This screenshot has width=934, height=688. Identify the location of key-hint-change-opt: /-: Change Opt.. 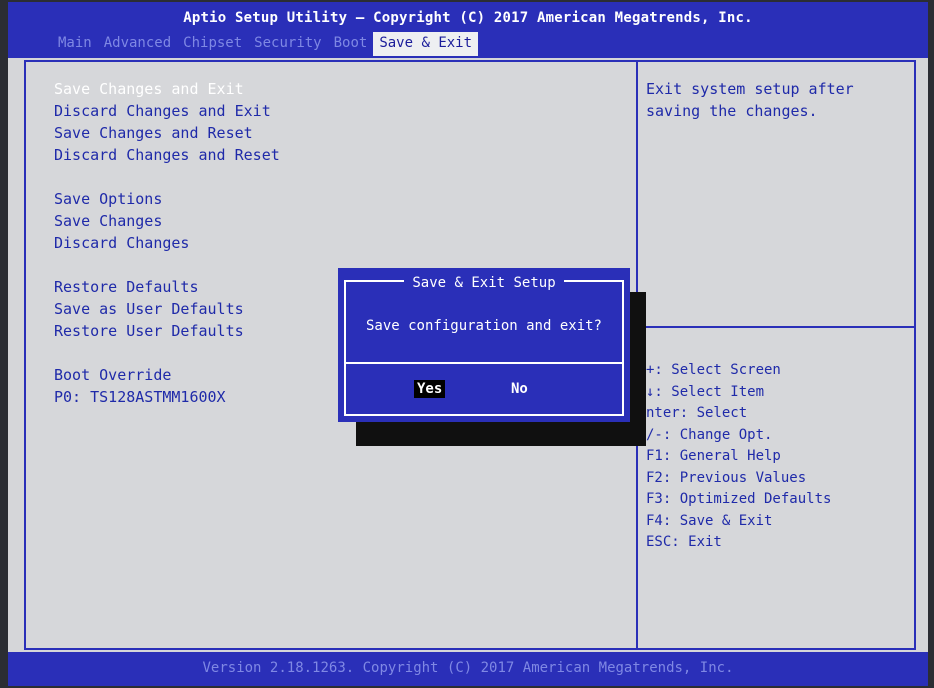
(709, 434).